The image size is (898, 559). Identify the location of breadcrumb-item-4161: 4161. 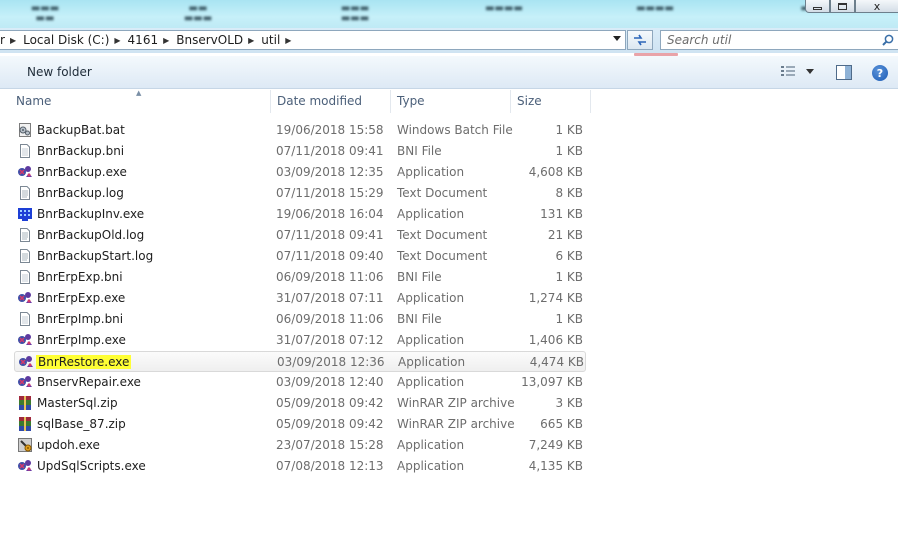
(143, 40).